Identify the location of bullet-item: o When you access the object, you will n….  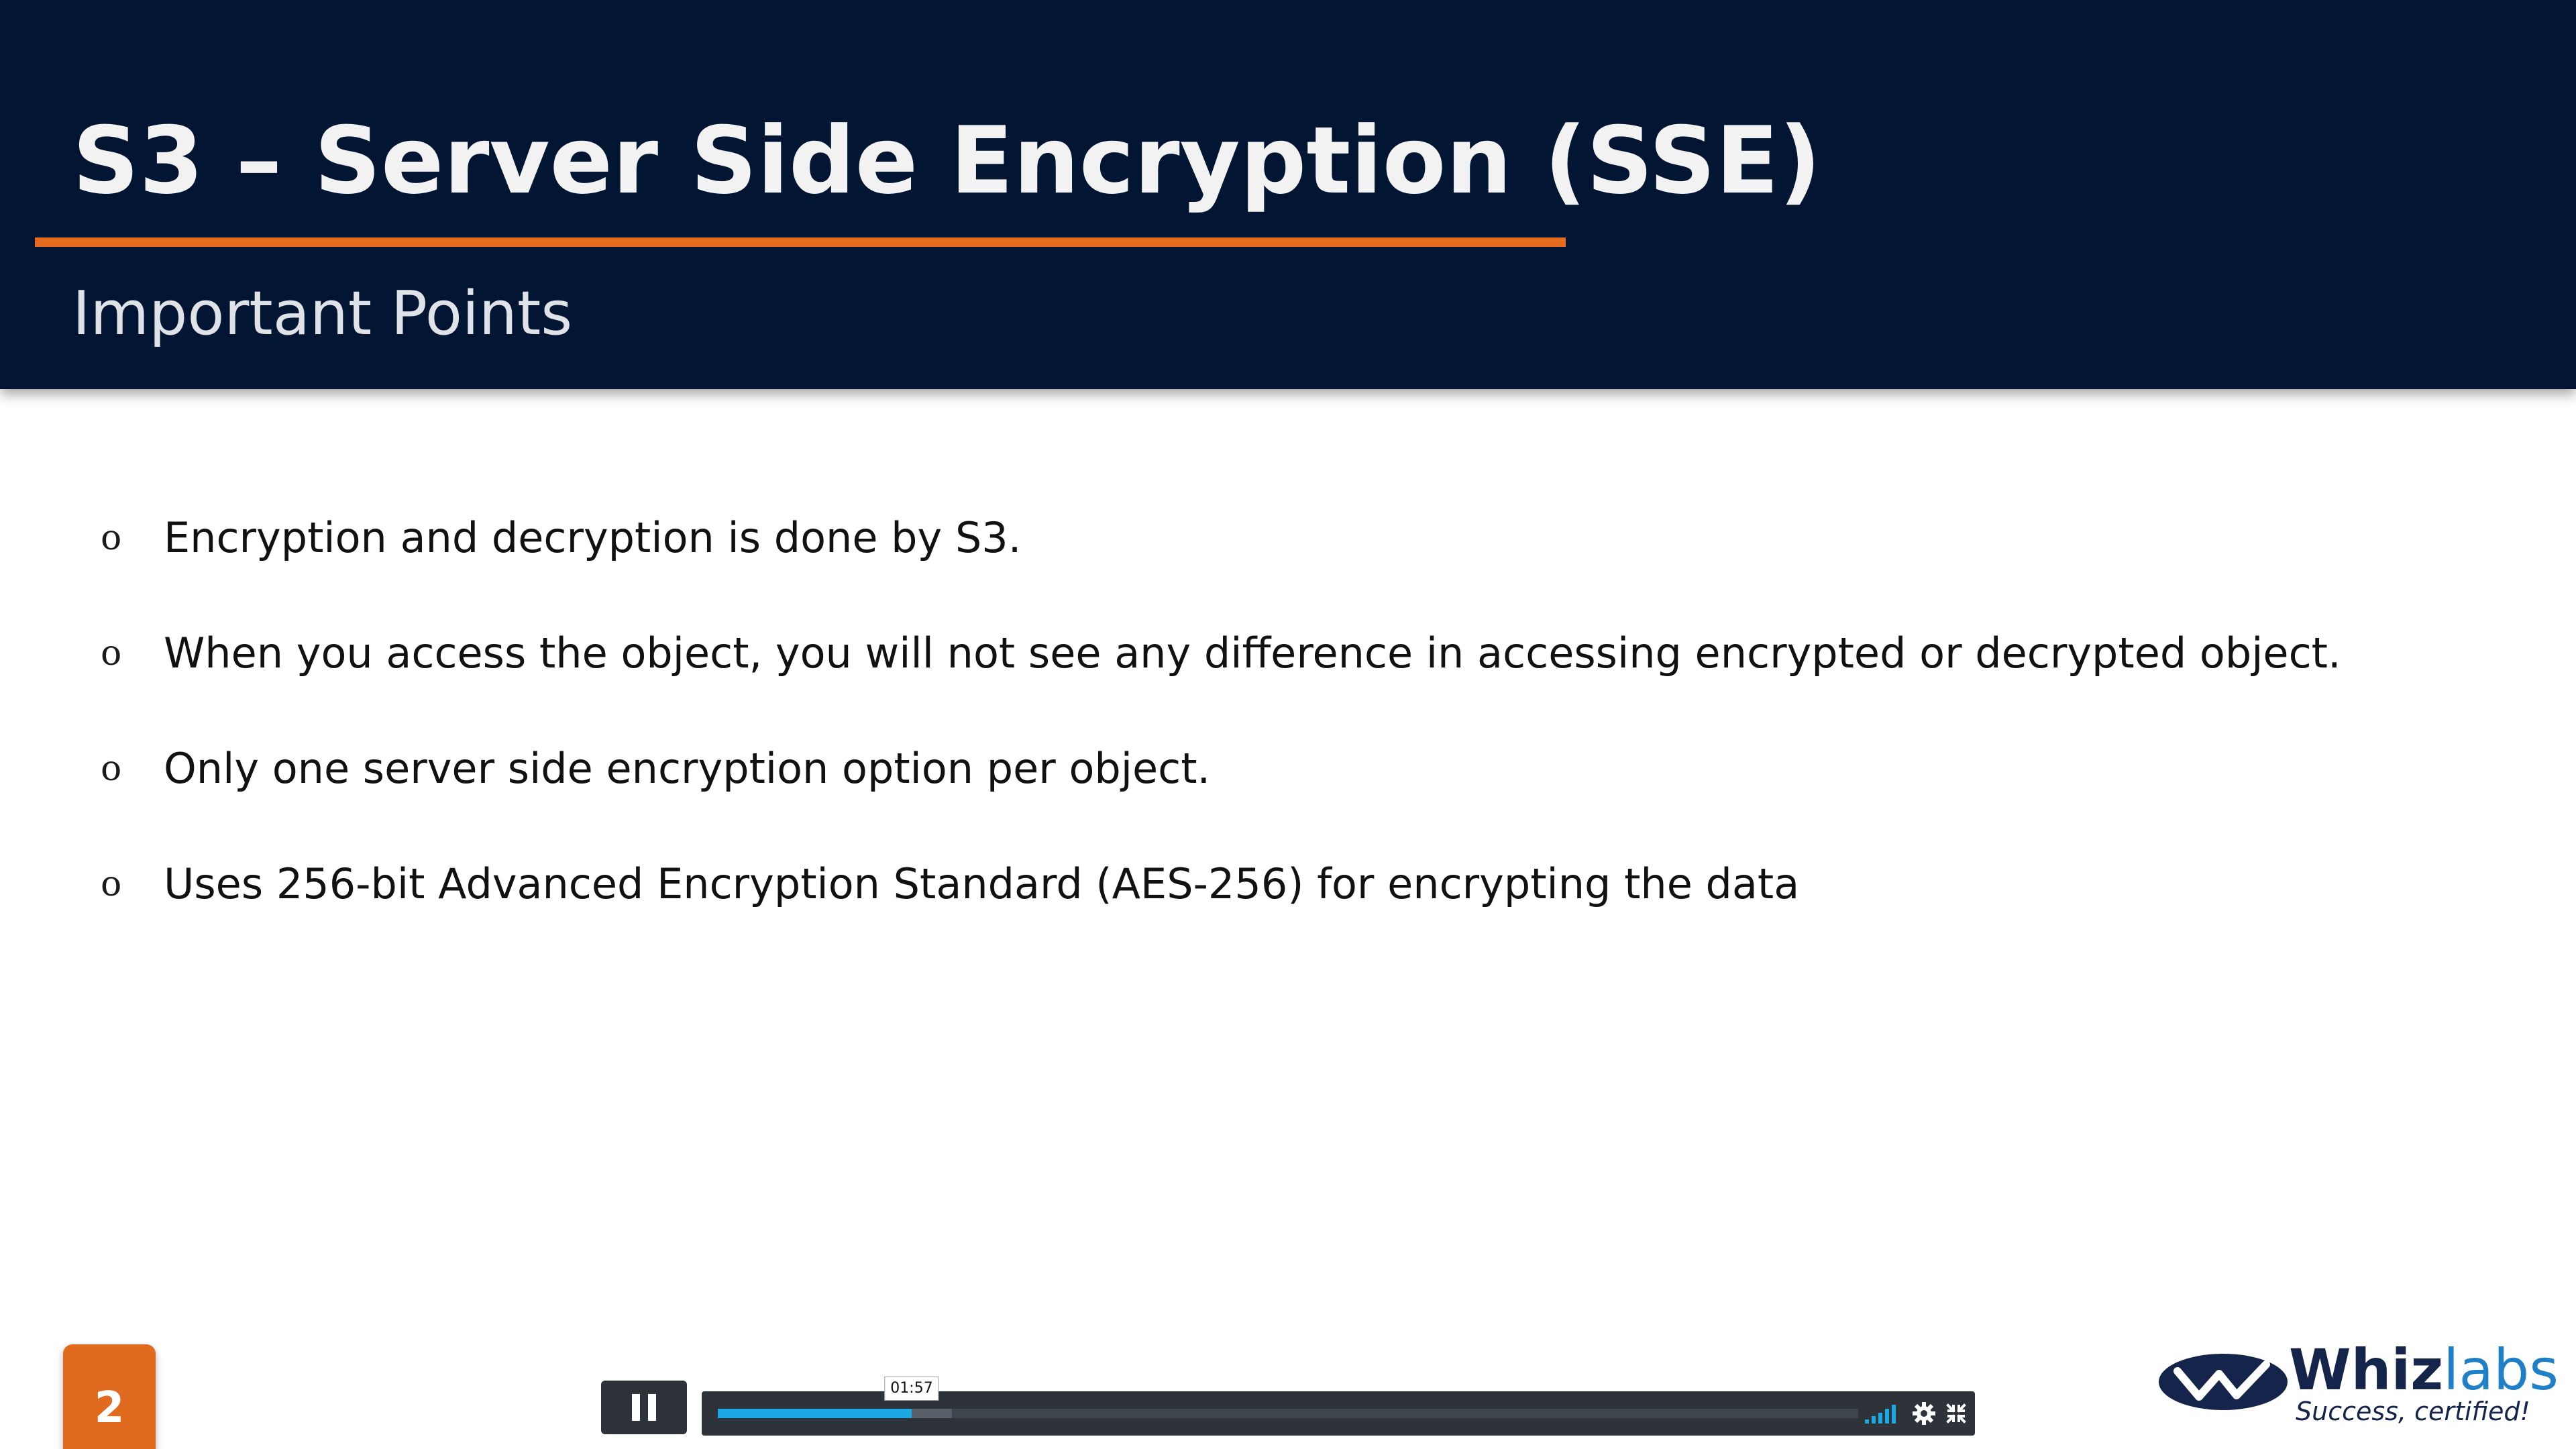
(1221, 676).